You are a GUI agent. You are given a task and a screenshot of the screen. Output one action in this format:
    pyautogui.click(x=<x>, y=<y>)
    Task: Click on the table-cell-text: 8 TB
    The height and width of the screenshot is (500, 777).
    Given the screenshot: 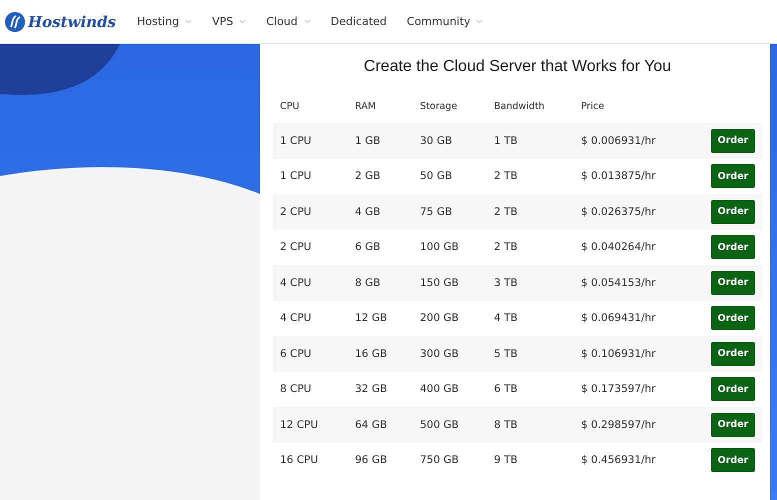 What is the action you would take?
    pyautogui.click(x=506, y=424)
    